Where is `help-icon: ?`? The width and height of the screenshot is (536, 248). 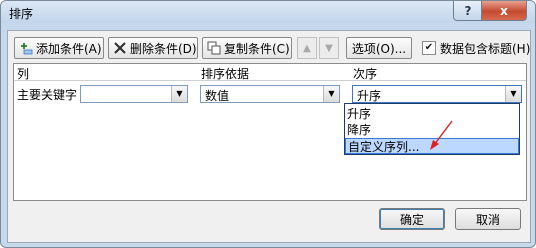
help-icon: ? is located at coordinates (468, 10).